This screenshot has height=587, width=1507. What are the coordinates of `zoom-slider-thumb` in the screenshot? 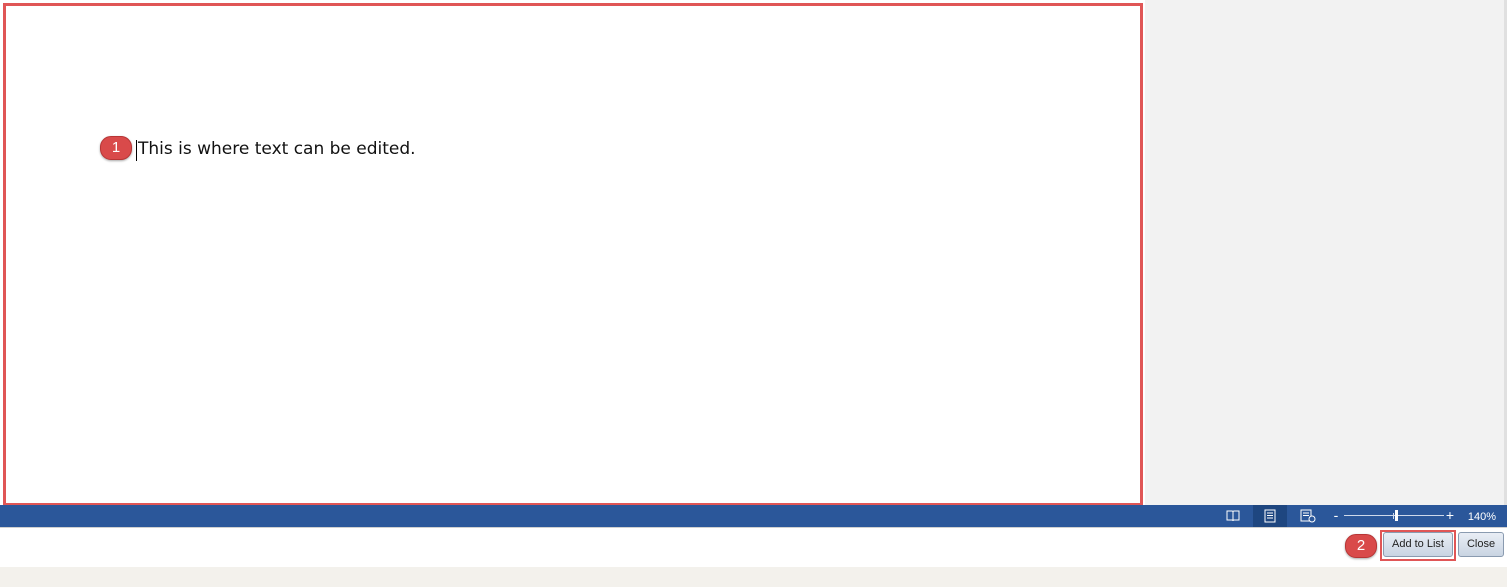 It's located at (1396, 515).